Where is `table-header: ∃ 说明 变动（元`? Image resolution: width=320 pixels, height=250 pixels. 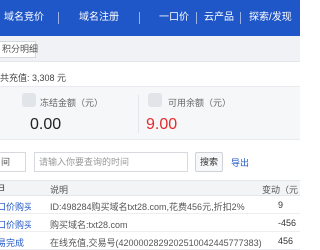
table-header: ∃ 说明 变动（元 is located at coordinates (150, 188).